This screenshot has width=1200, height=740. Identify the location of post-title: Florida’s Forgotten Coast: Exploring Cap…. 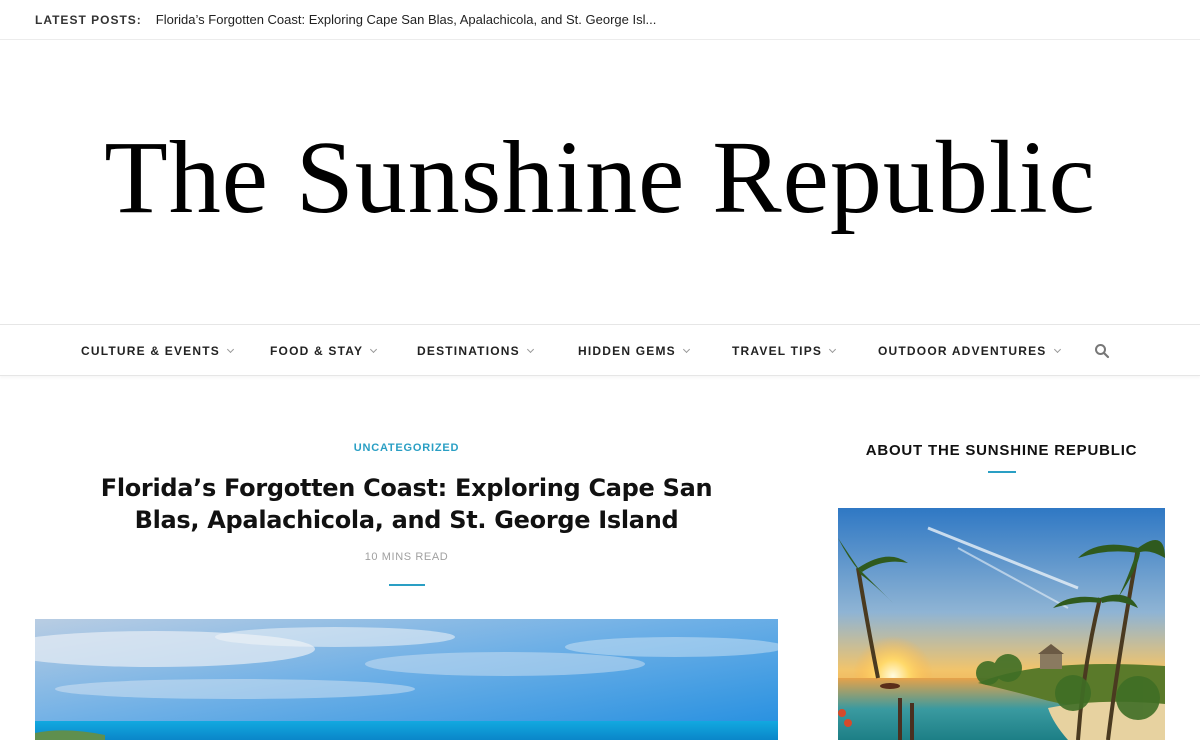
(406, 504).